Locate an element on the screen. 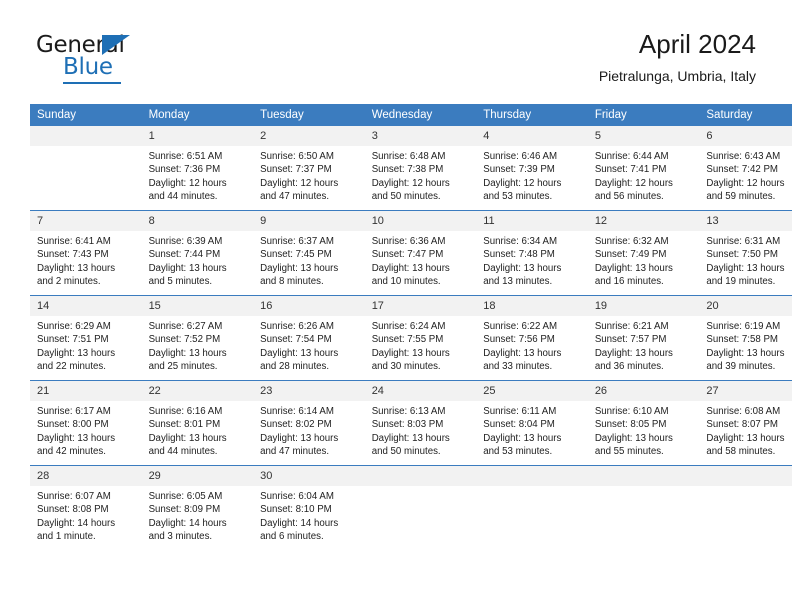 The image size is (792, 612). day-number: 15 is located at coordinates (197, 306).